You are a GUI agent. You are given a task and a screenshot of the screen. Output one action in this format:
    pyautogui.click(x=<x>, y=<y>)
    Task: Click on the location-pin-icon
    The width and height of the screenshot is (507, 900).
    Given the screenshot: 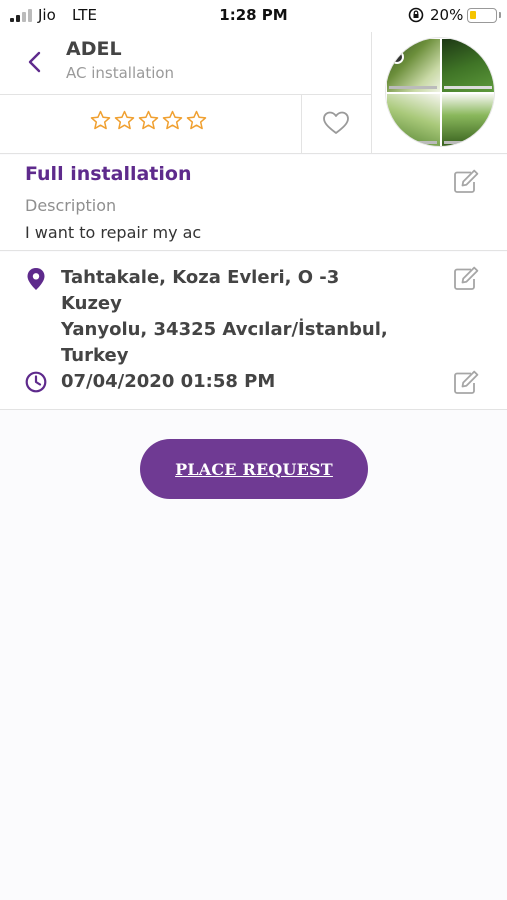 What is the action you would take?
    pyautogui.click(x=36, y=279)
    